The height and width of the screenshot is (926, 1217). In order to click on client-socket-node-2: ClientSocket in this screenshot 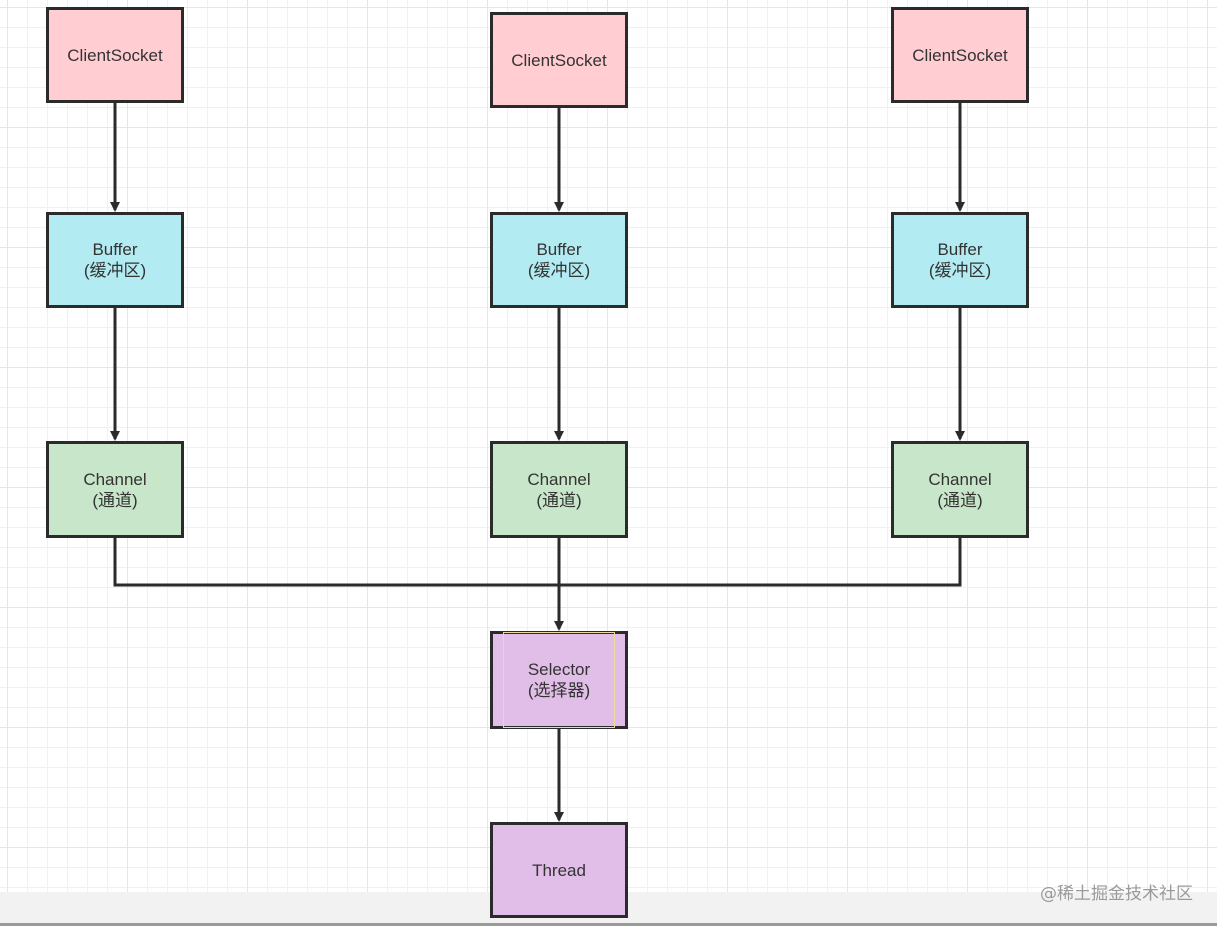, I will do `click(559, 60)`.